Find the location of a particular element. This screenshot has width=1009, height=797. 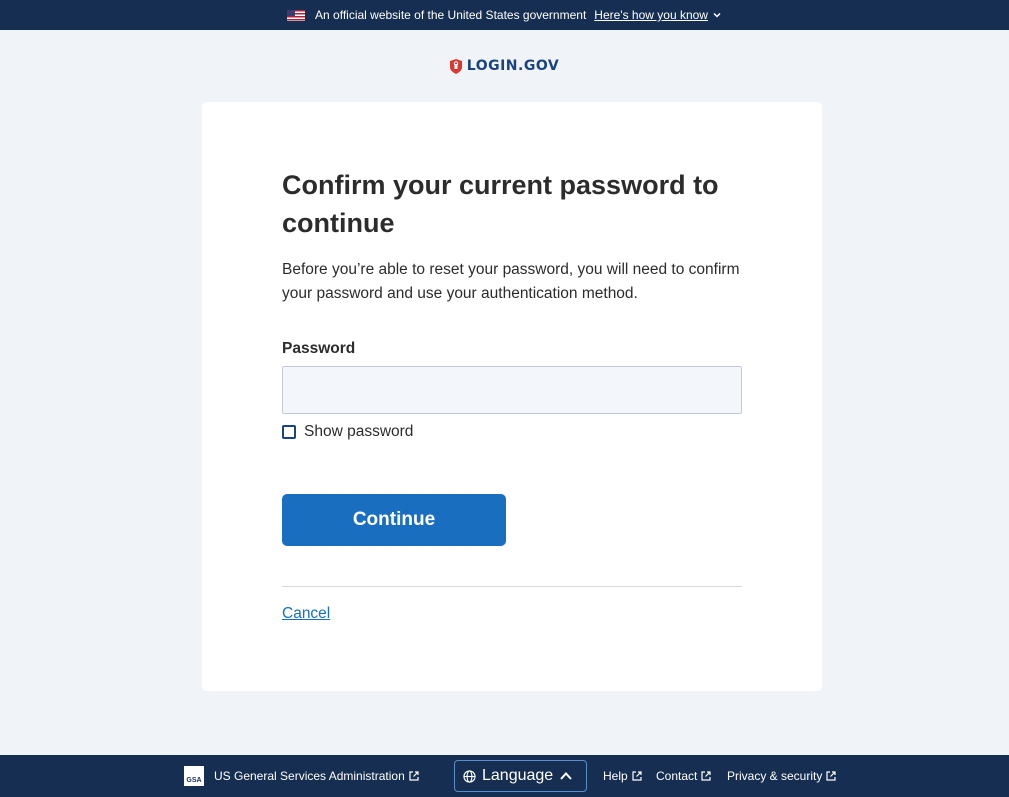

password-label: Password is located at coordinates (319, 348).